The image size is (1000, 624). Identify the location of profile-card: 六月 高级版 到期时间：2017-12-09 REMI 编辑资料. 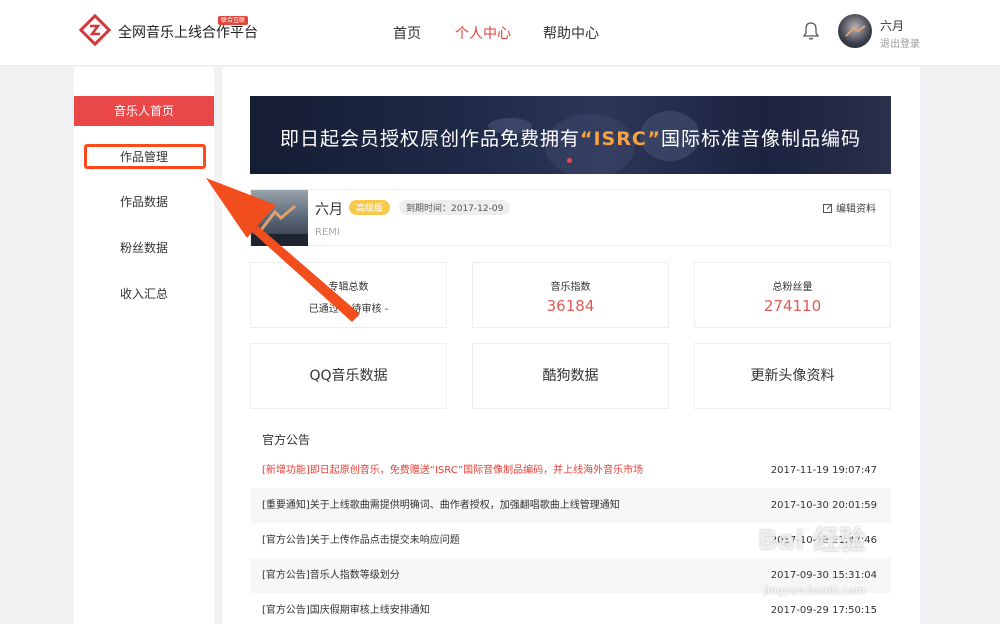
(570, 217).